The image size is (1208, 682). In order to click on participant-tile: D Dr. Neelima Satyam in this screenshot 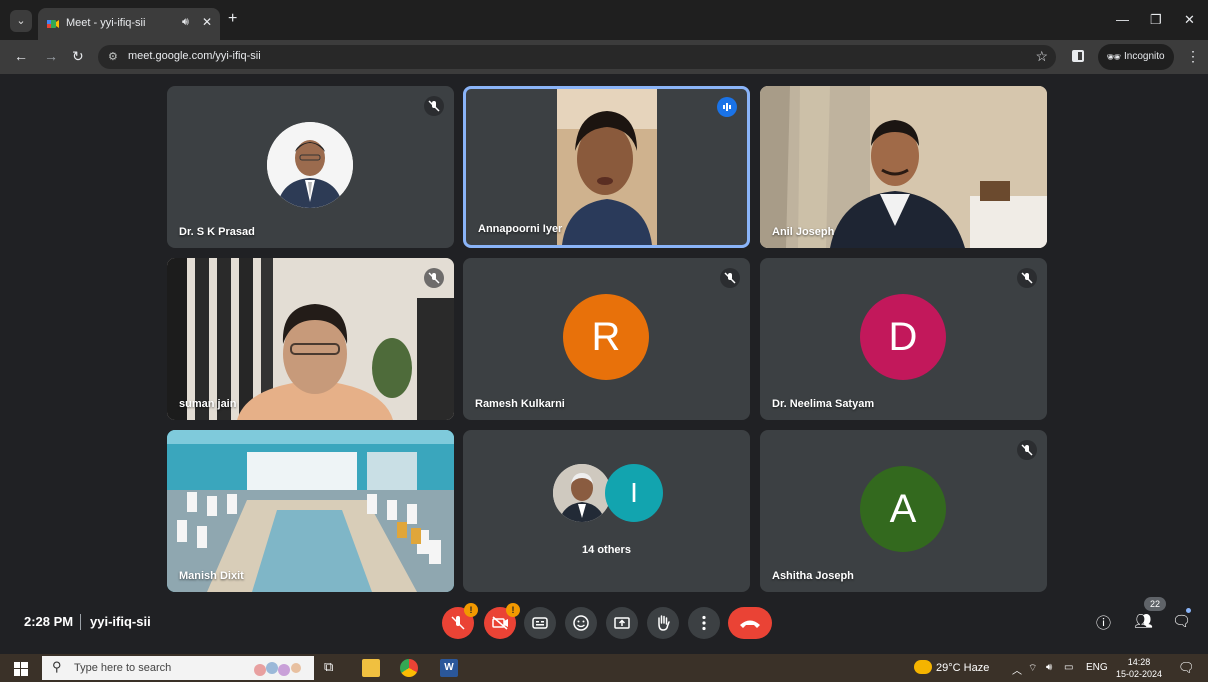, I will do `click(903, 339)`.